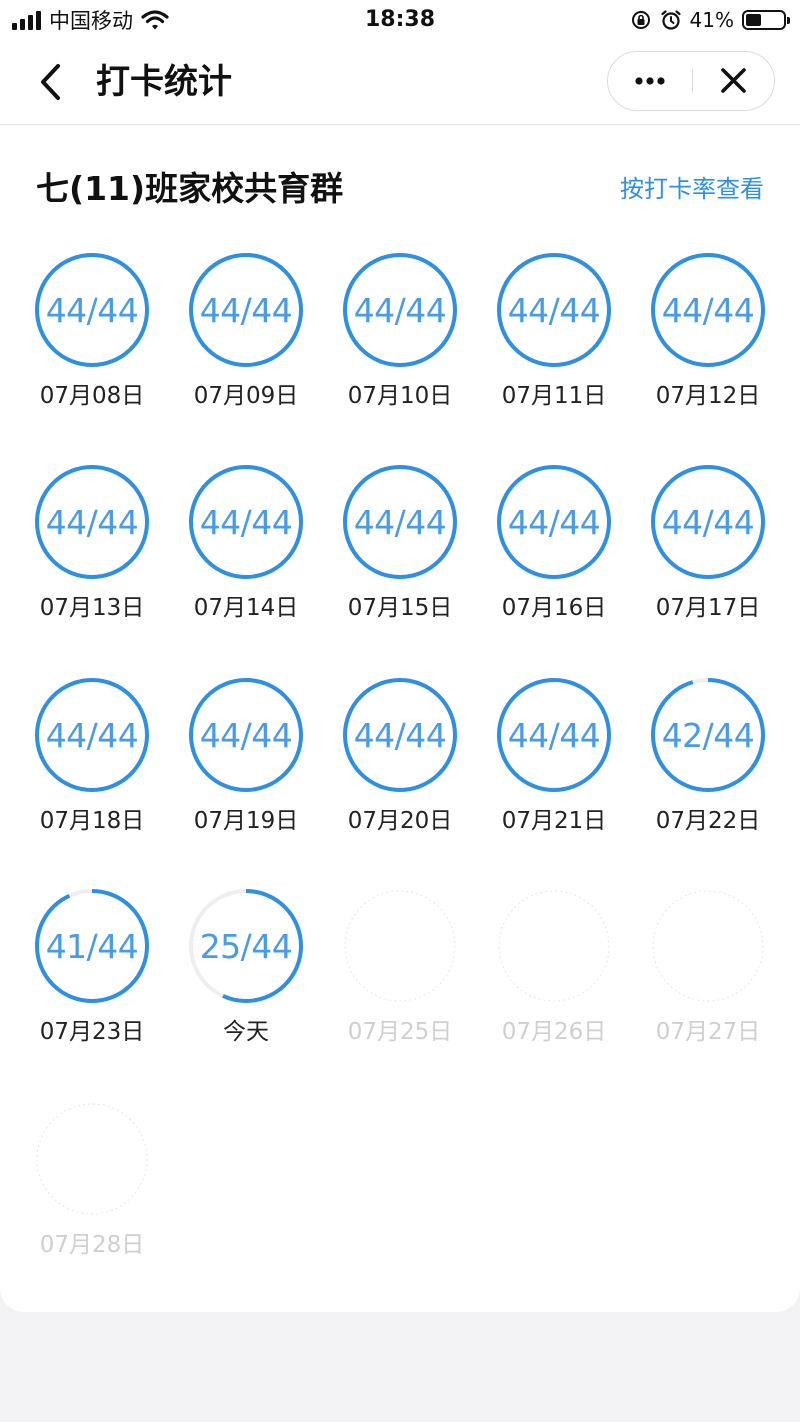 The width and height of the screenshot is (800, 1422). What do you see at coordinates (708, 735) in the screenshot?
I see `checkin-count: 42/44` at bounding box center [708, 735].